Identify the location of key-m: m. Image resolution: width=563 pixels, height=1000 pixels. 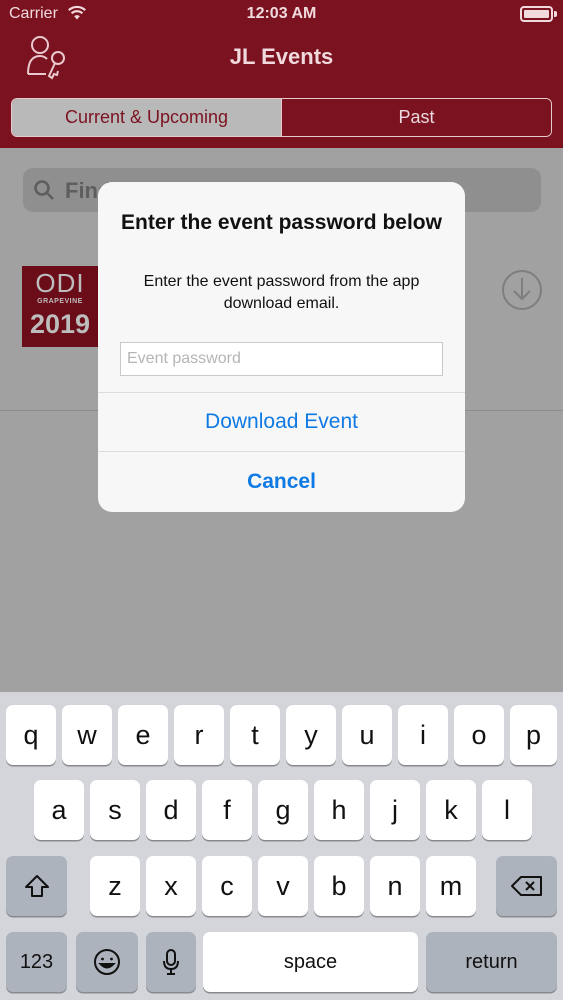
(451, 886).